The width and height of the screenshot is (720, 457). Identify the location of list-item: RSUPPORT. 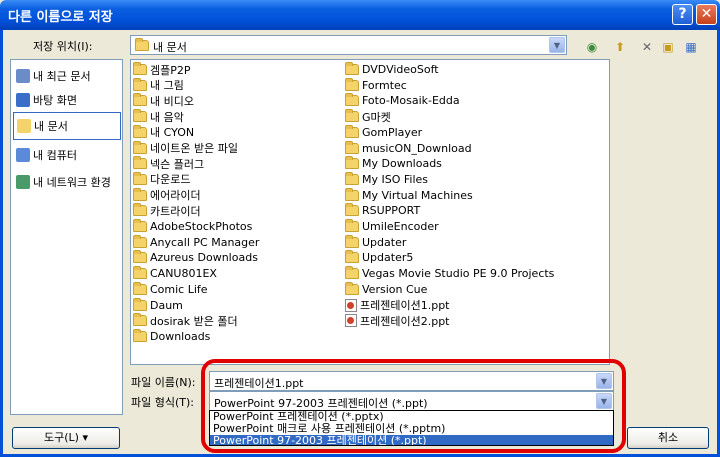
(382, 210).